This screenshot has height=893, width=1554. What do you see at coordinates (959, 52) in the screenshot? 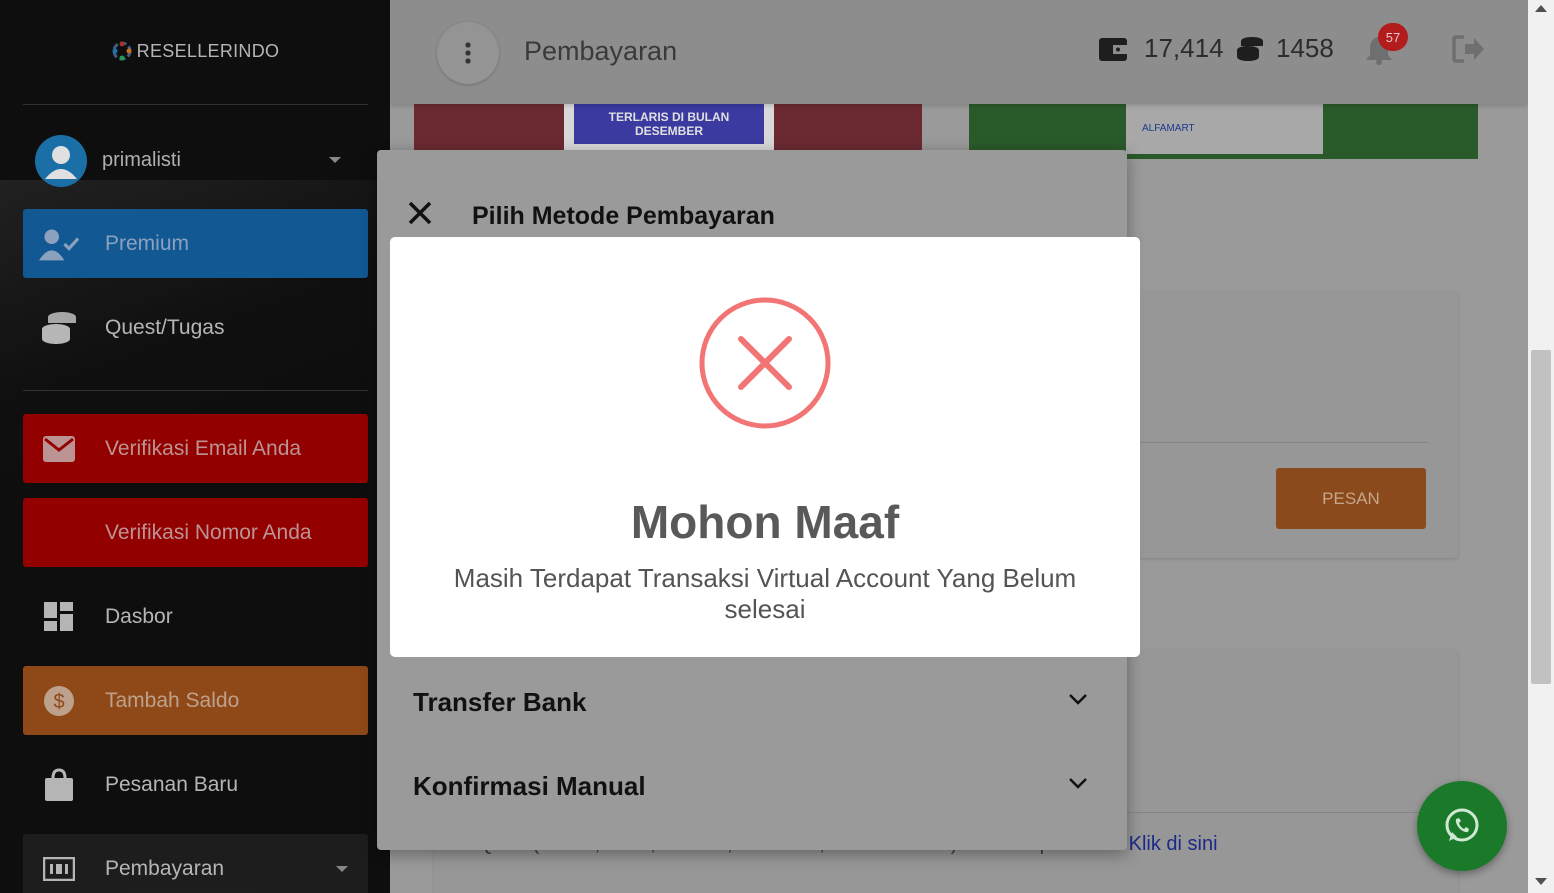
I see `top-navbar: Pembayaran 17,414 1458 57` at bounding box center [959, 52].